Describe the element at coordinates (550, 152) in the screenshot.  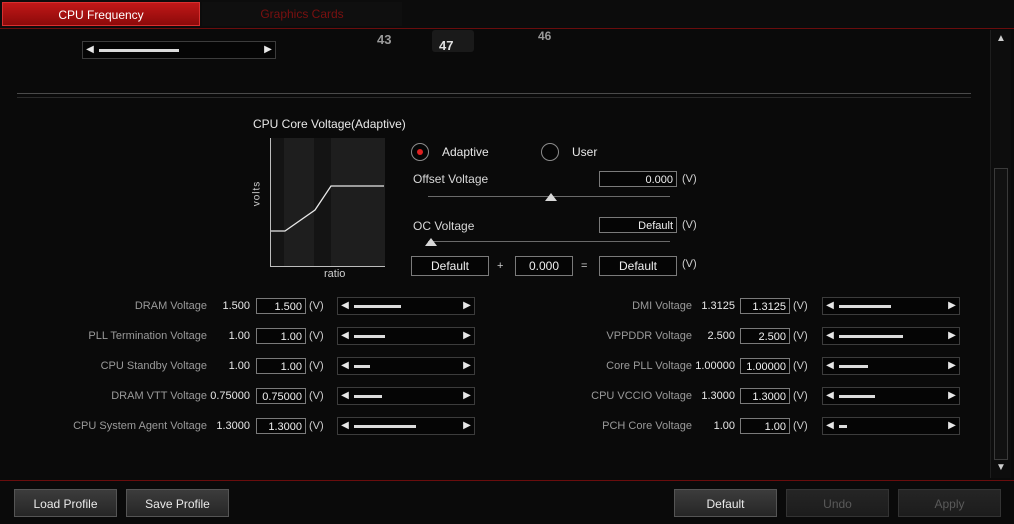
I see `radio-user` at that location.